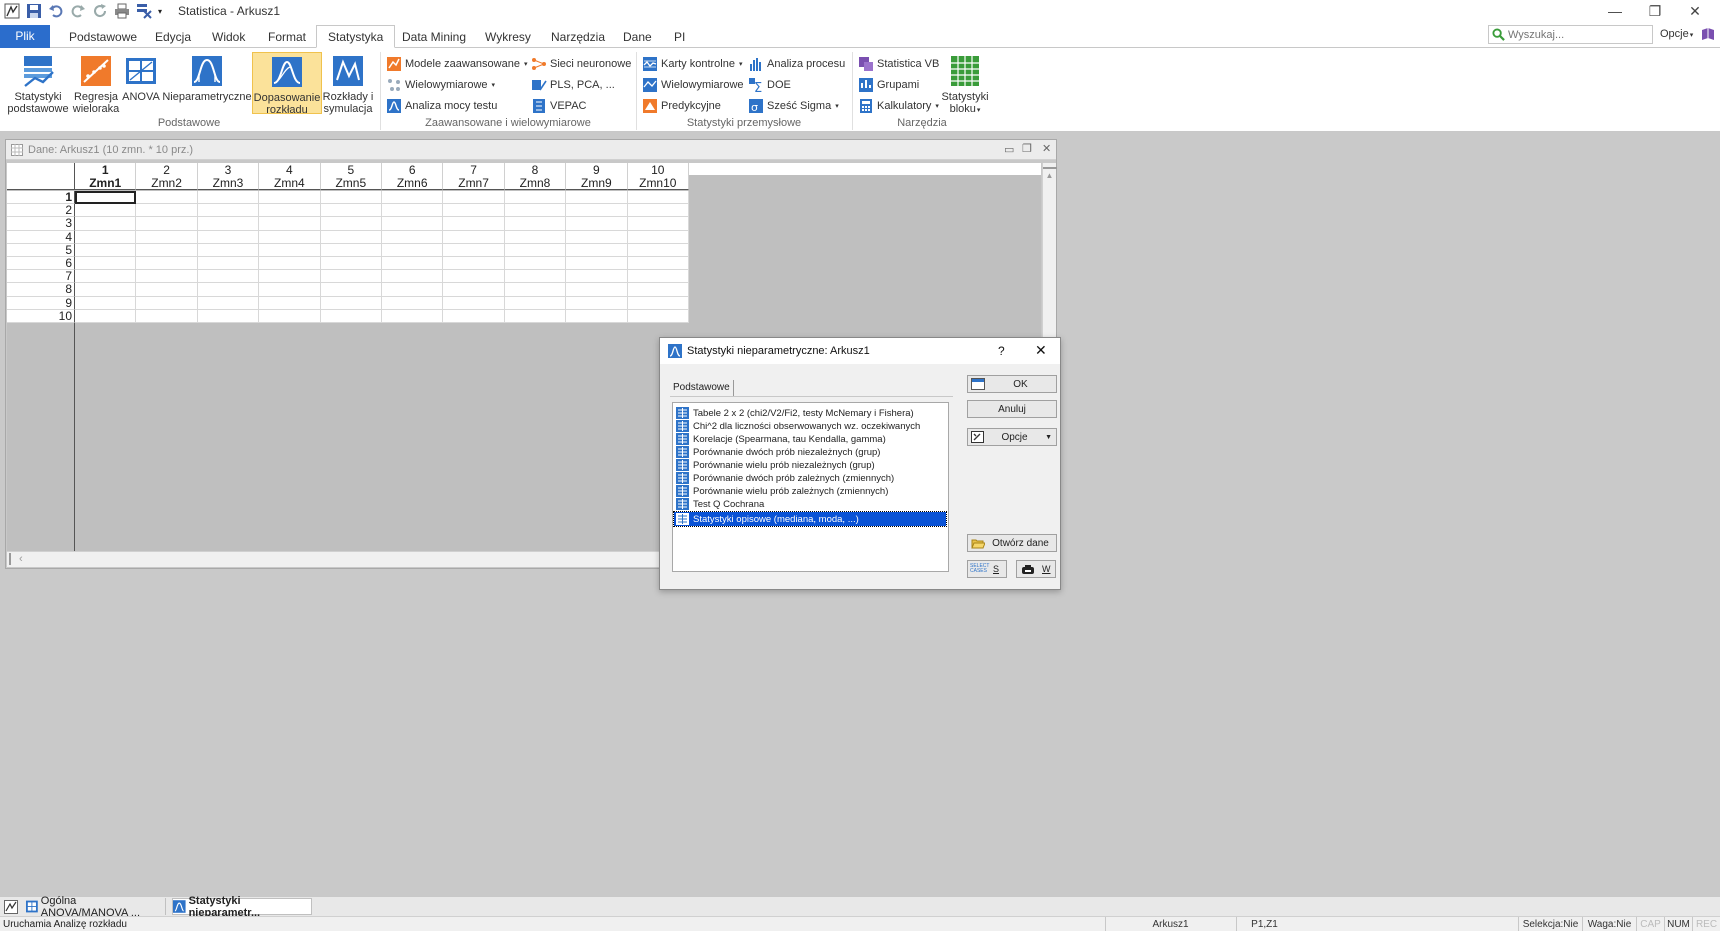  What do you see at coordinates (173, 37) in the screenshot?
I see `tab-edycja: Edycja` at bounding box center [173, 37].